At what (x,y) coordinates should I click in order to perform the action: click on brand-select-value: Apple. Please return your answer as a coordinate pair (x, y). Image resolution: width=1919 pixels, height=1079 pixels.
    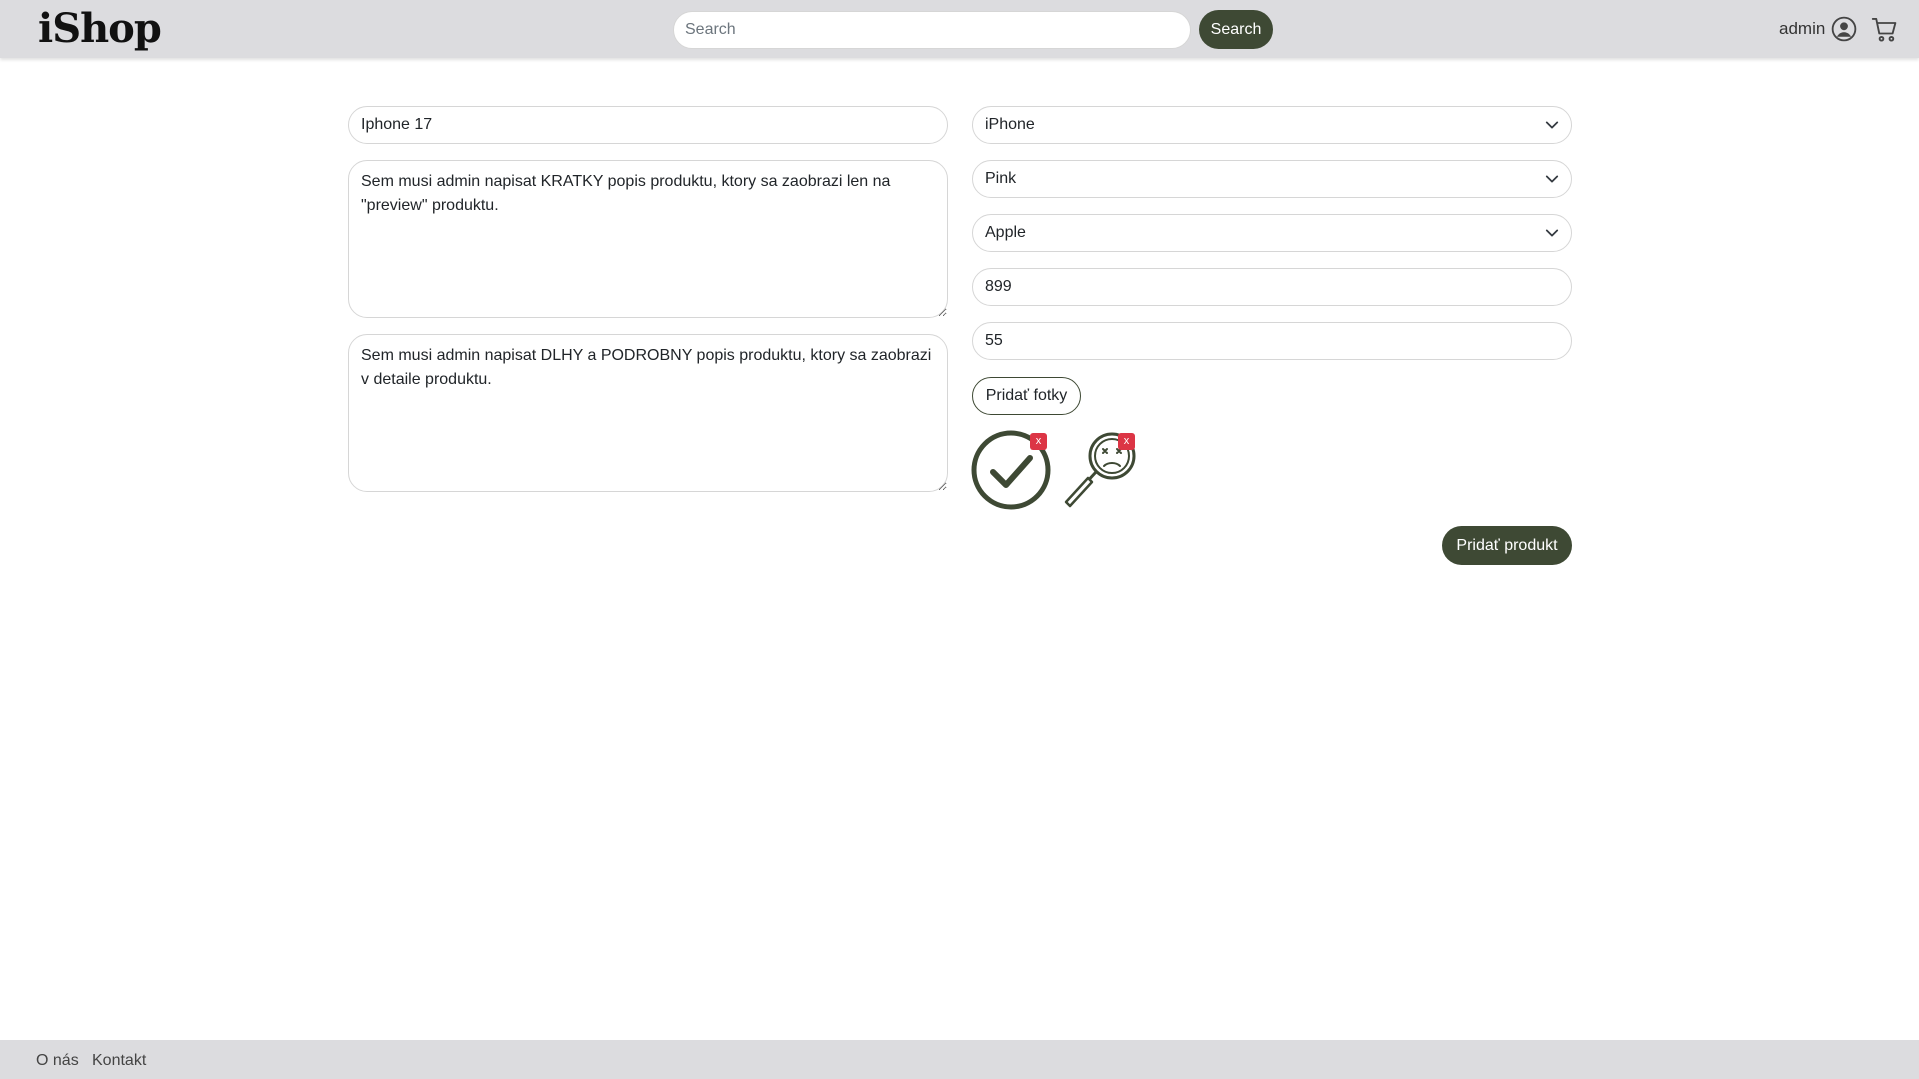
    Looking at the image, I should click on (1005, 232).